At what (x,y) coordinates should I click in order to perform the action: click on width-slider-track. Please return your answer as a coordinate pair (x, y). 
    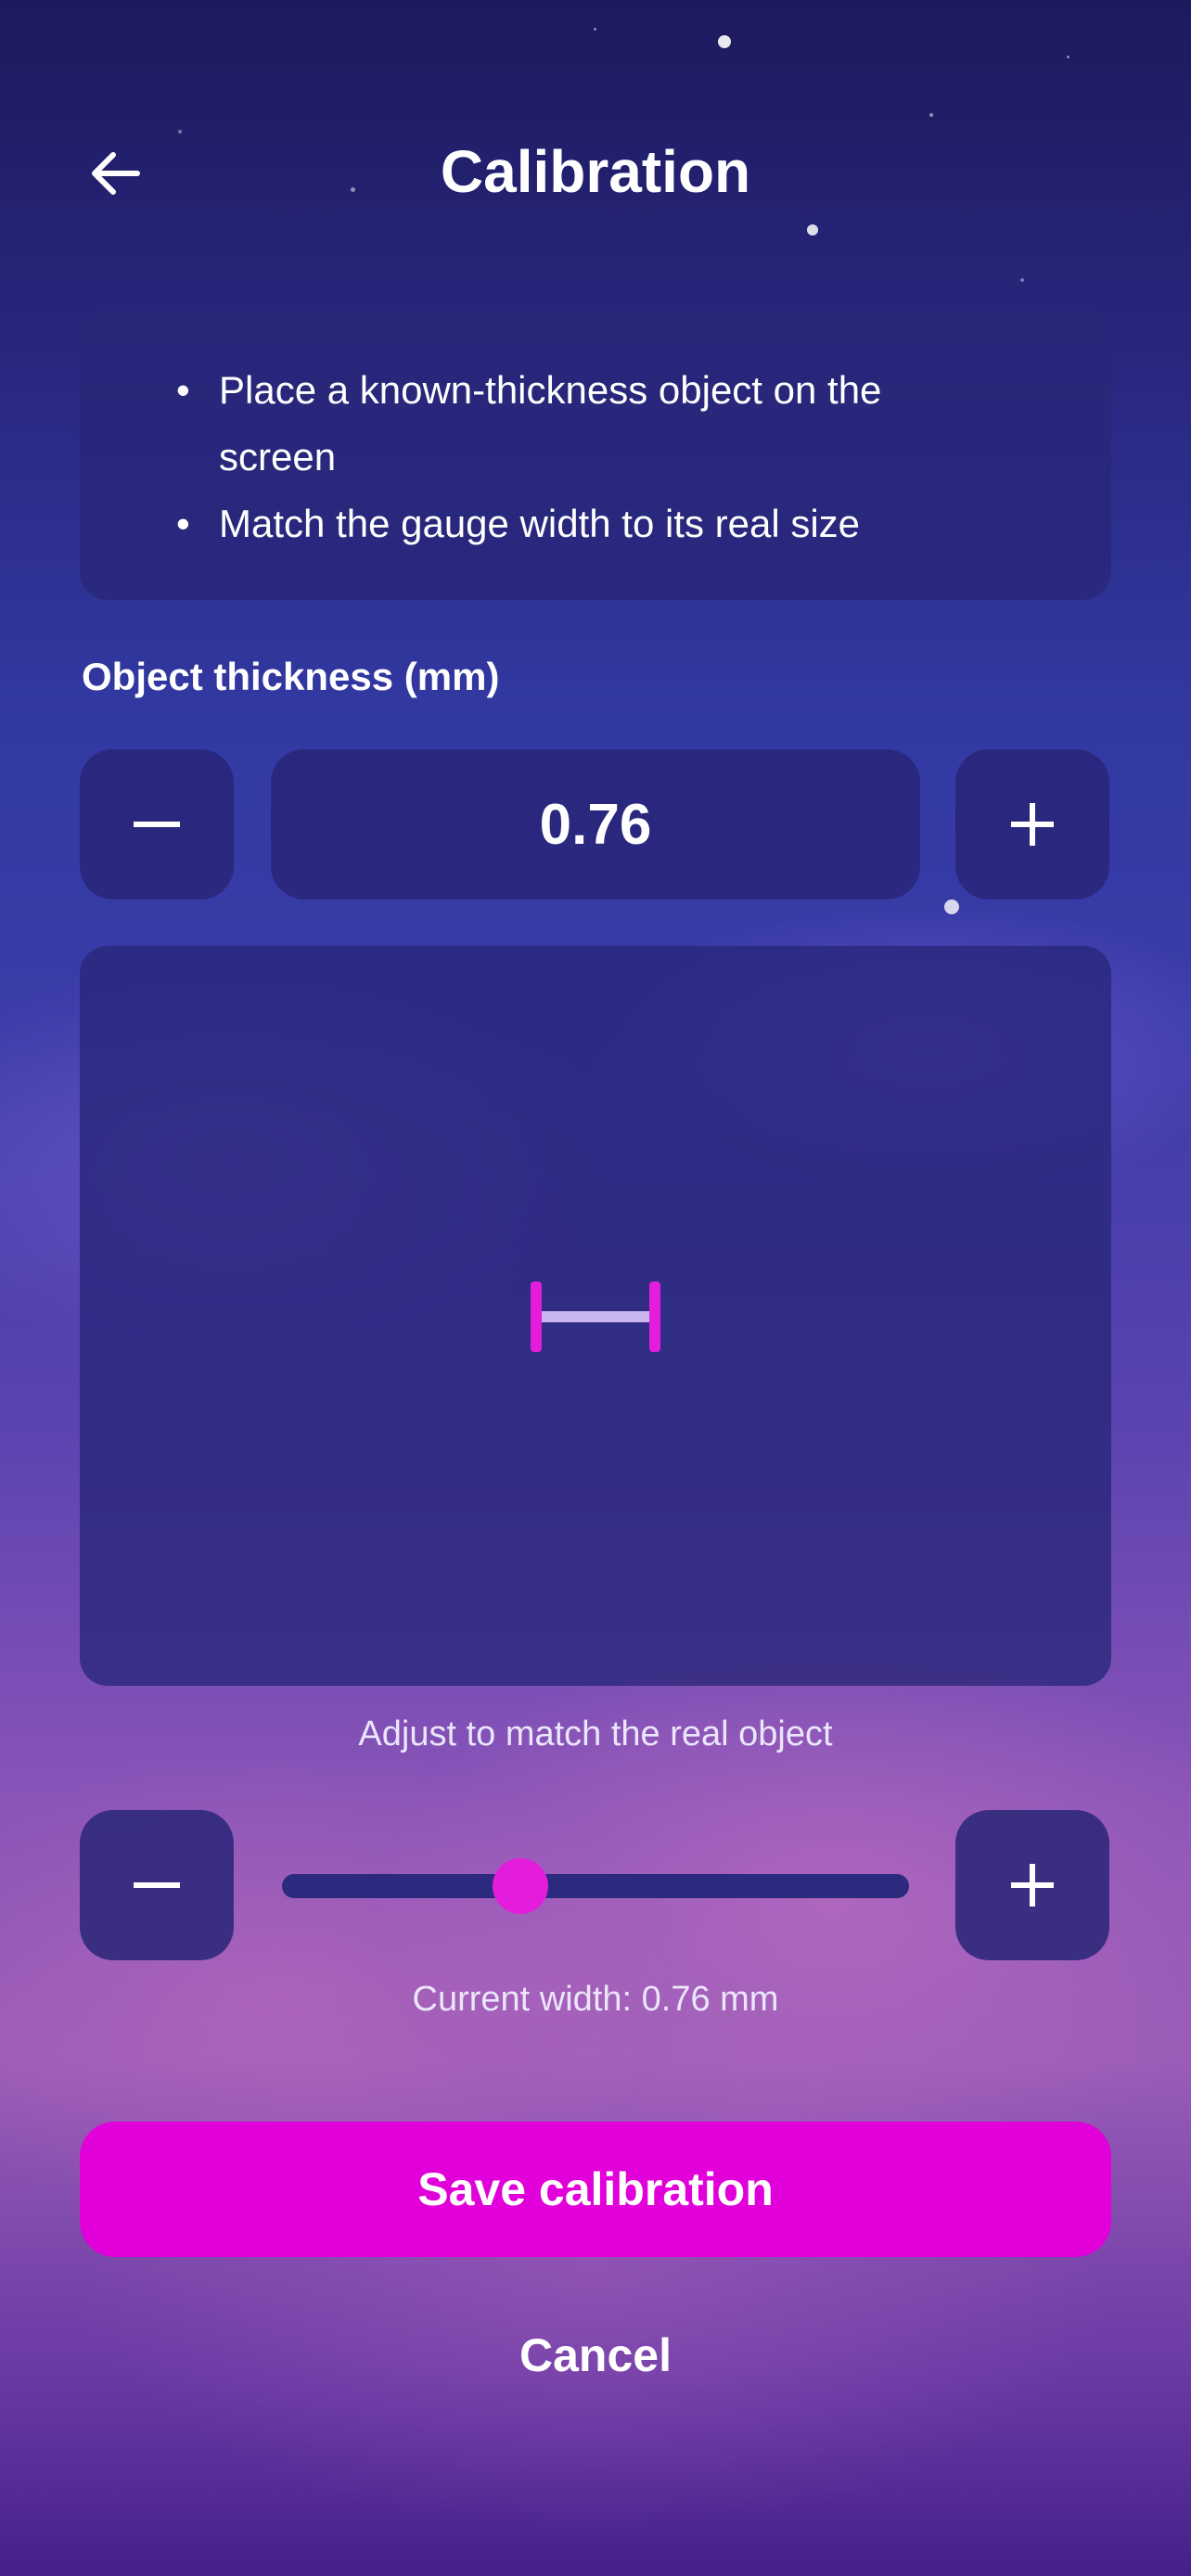
    Looking at the image, I should click on (595, 1886).